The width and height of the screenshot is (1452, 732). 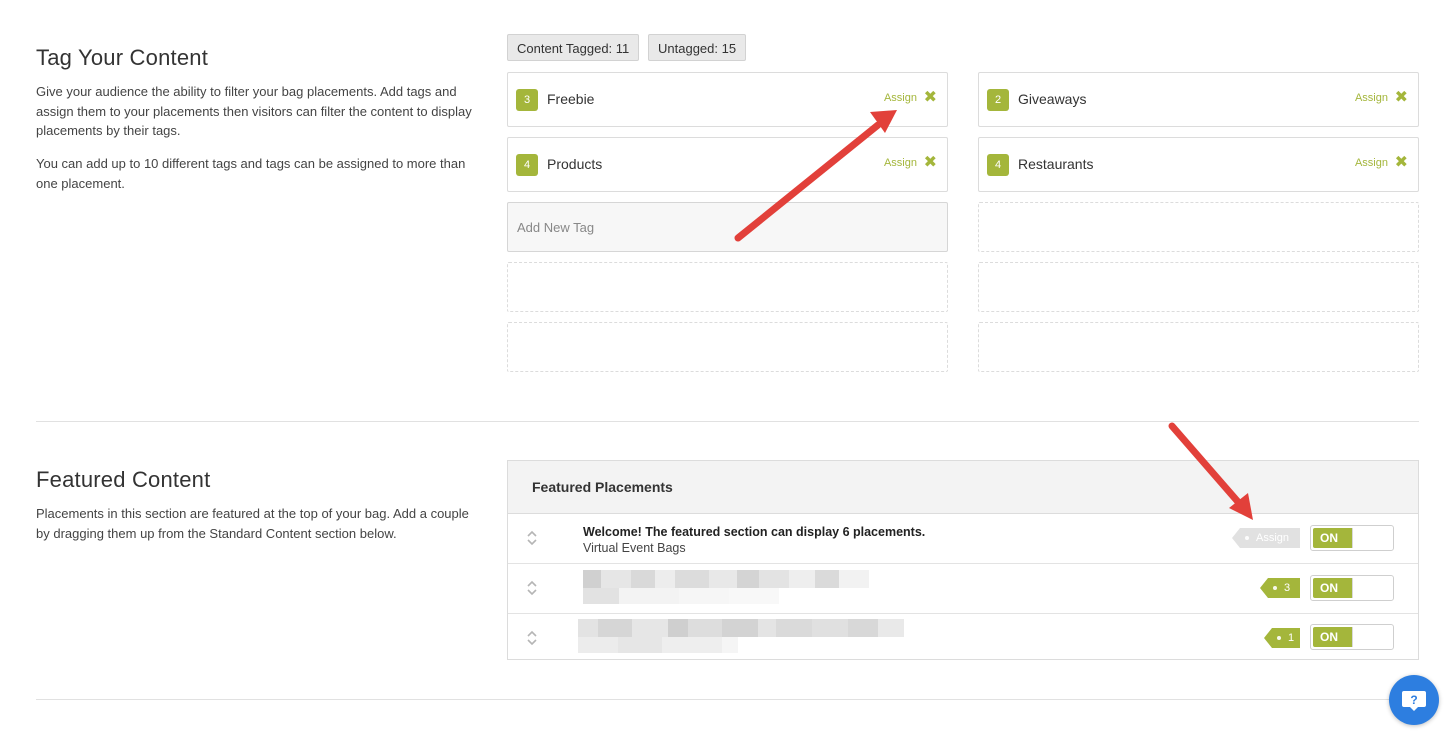 I want to click on tag-count-flag: 3, so click(x=1280, y=588).